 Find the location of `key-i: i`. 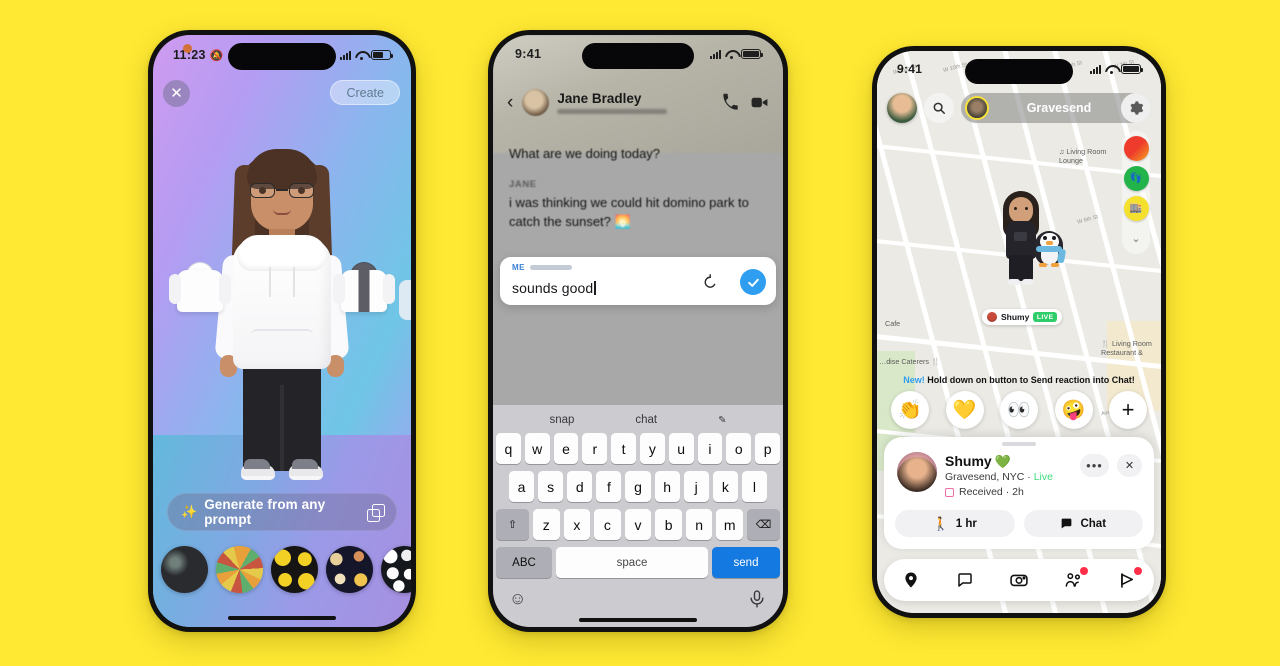

key-i: i is located at coordinates (710, 448).